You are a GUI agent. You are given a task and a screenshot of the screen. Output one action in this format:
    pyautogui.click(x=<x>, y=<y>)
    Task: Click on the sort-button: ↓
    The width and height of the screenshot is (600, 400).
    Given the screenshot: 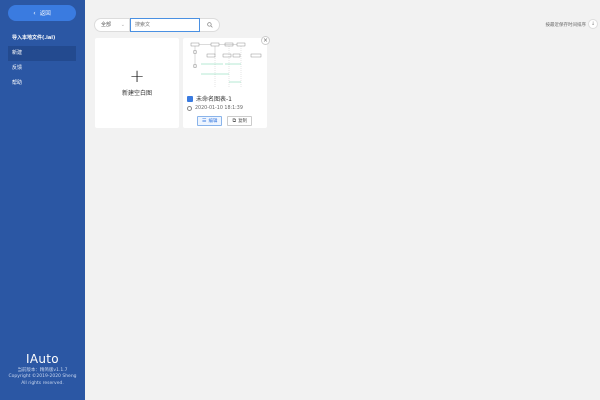 What is the action you would take?
    pyautogui.click(x=593, y=24)
    